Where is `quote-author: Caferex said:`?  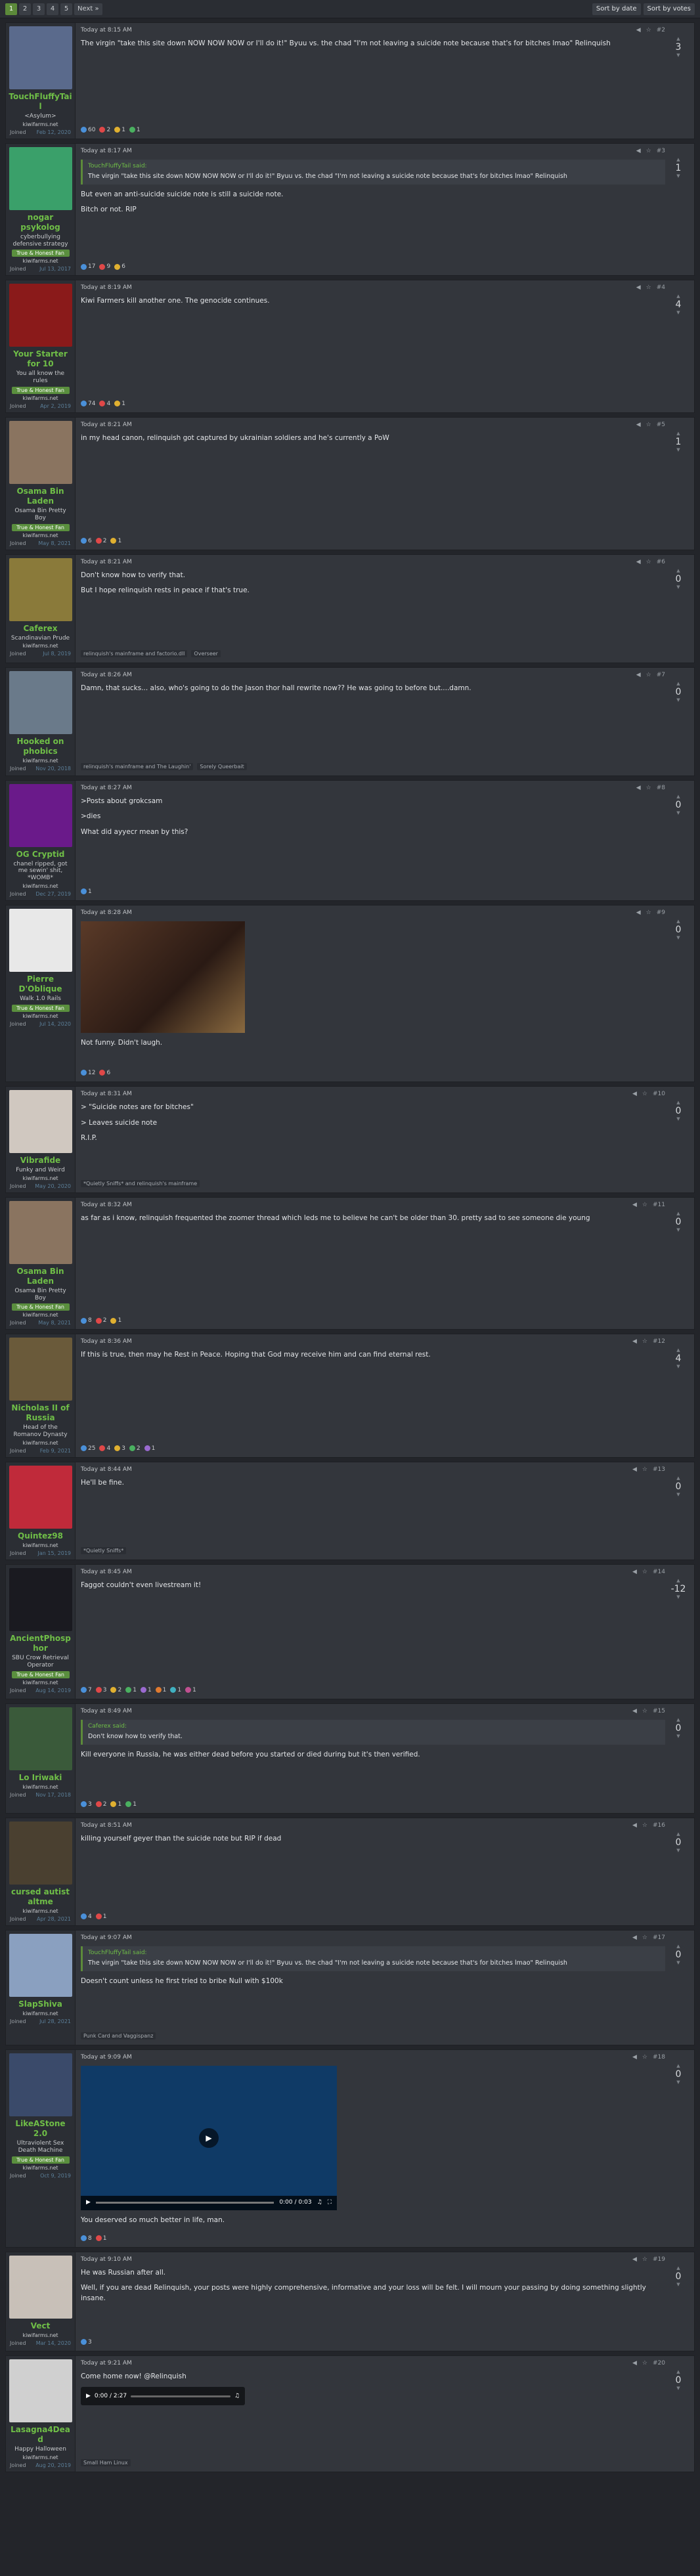 quote-author: Caferex said: is located at coordinates (374, 1727).